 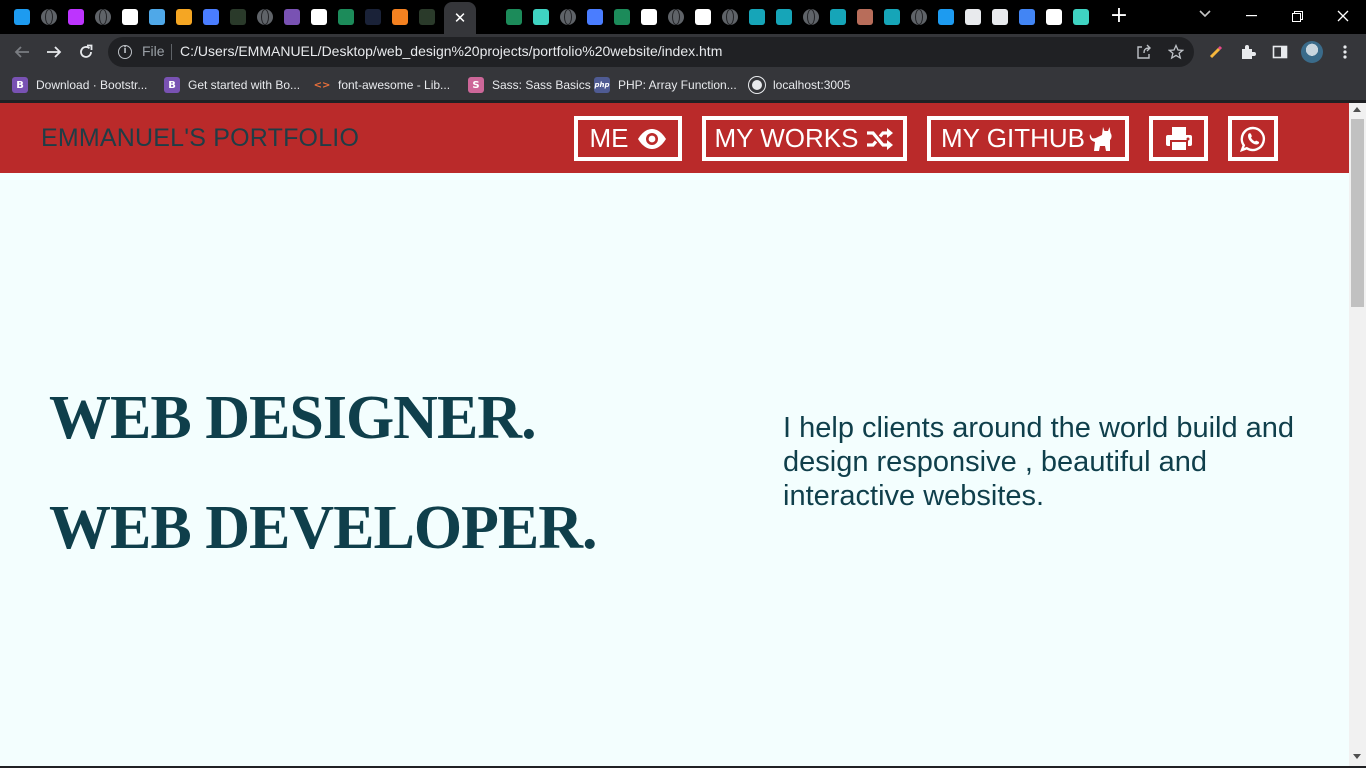 I want to click on scroll-thumb, so click(x=1357, y=213).